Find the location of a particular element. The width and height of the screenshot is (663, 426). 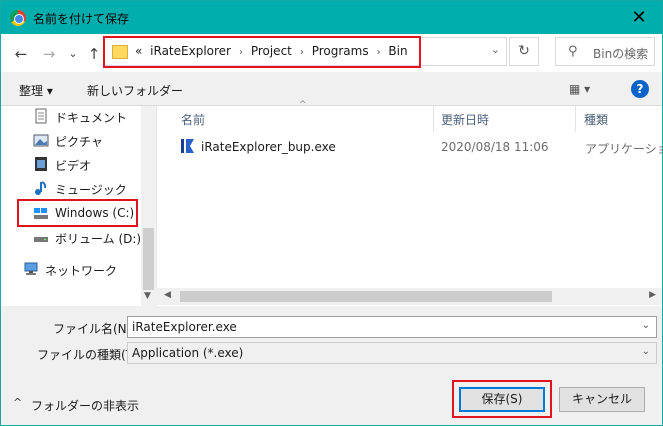

file-list-horizontal-scrollbar: ◀ ▶ is located at coordinates (409, 296).